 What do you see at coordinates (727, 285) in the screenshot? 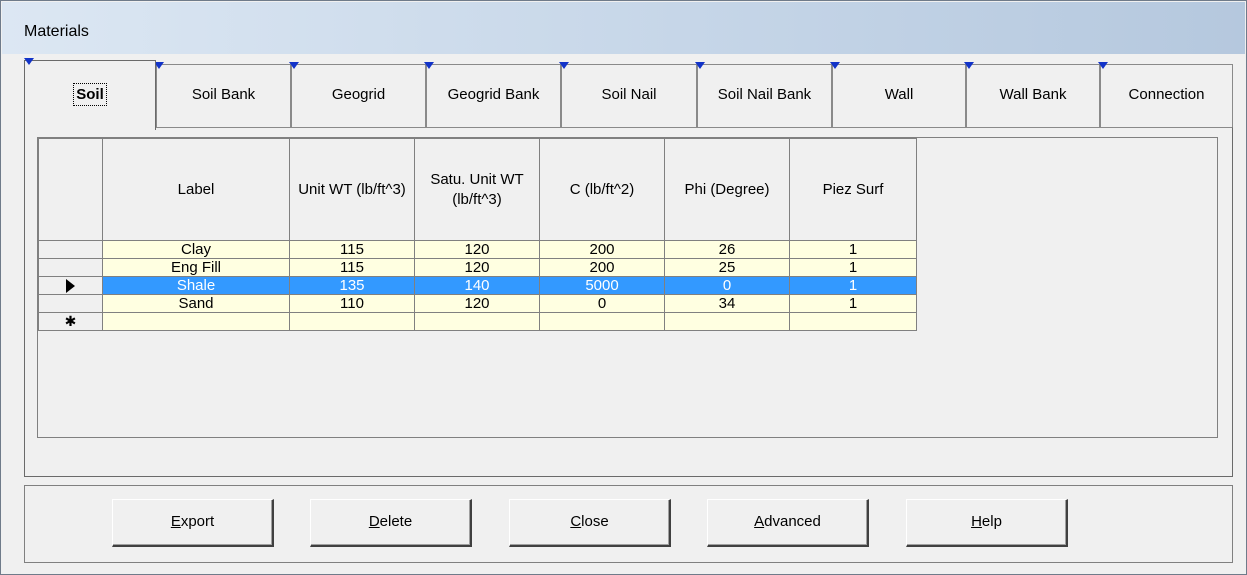
I see `cell-phi: 0` at bounding box center [727, 285].